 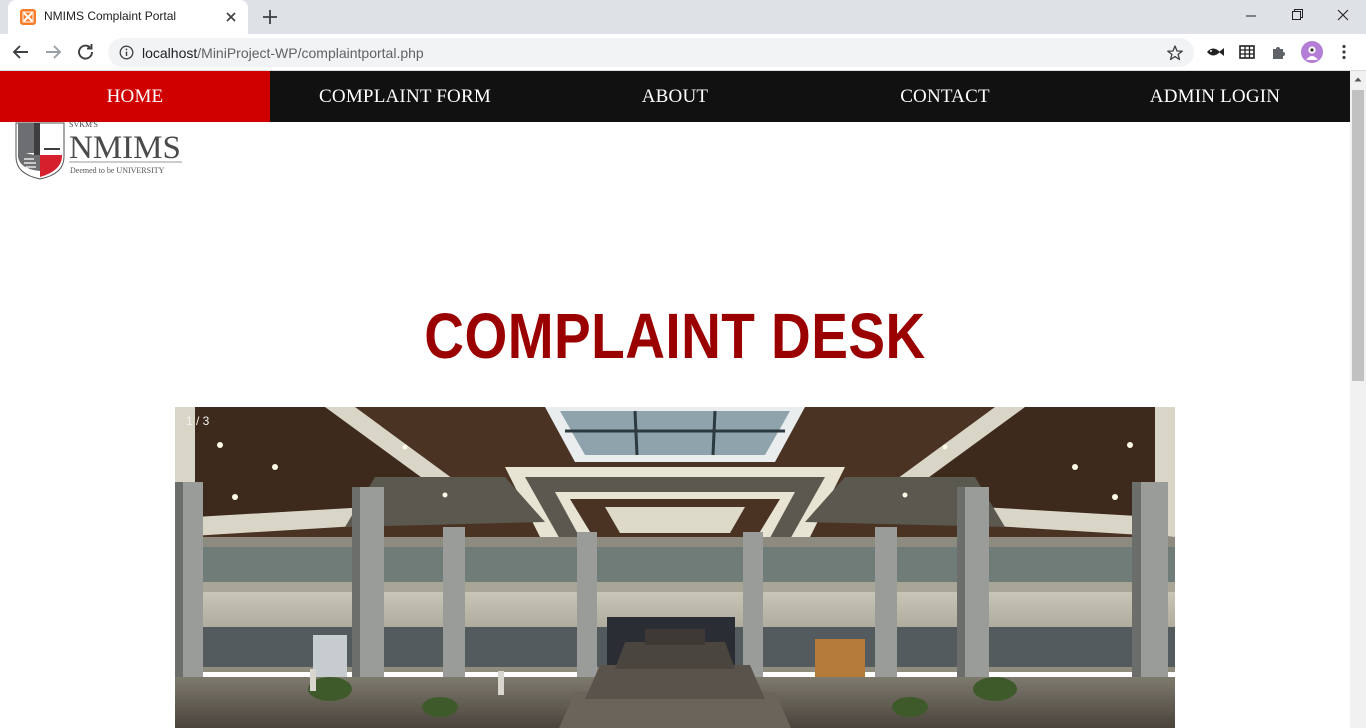 I want to click on page-scrollbar, so click(x=1358, y=399).